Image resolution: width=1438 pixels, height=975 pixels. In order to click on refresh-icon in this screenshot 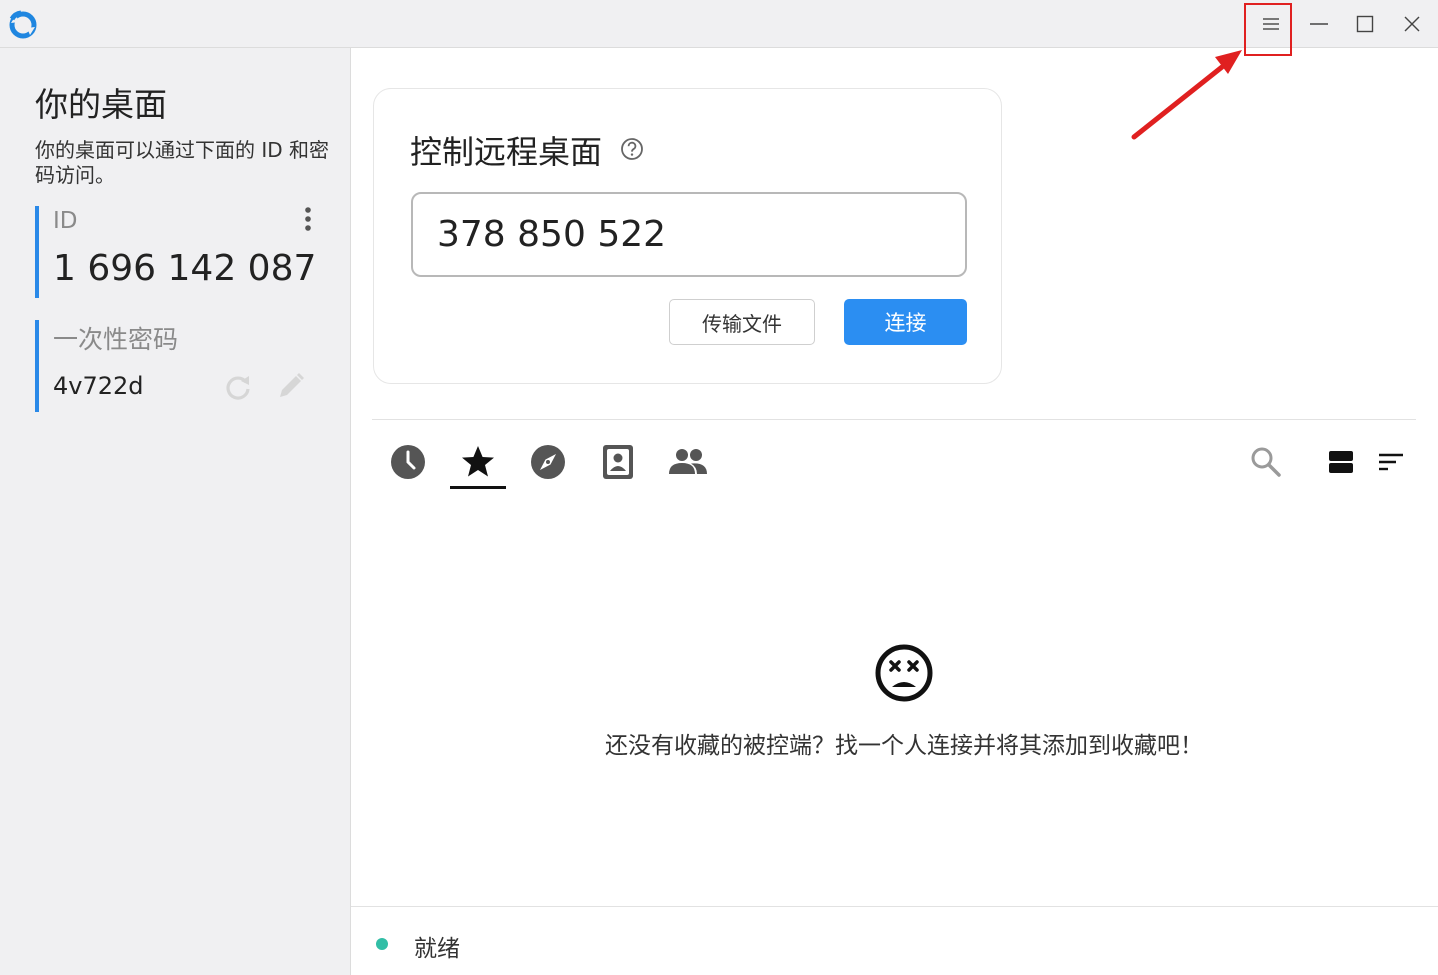, I will do `click(238, 387)`.